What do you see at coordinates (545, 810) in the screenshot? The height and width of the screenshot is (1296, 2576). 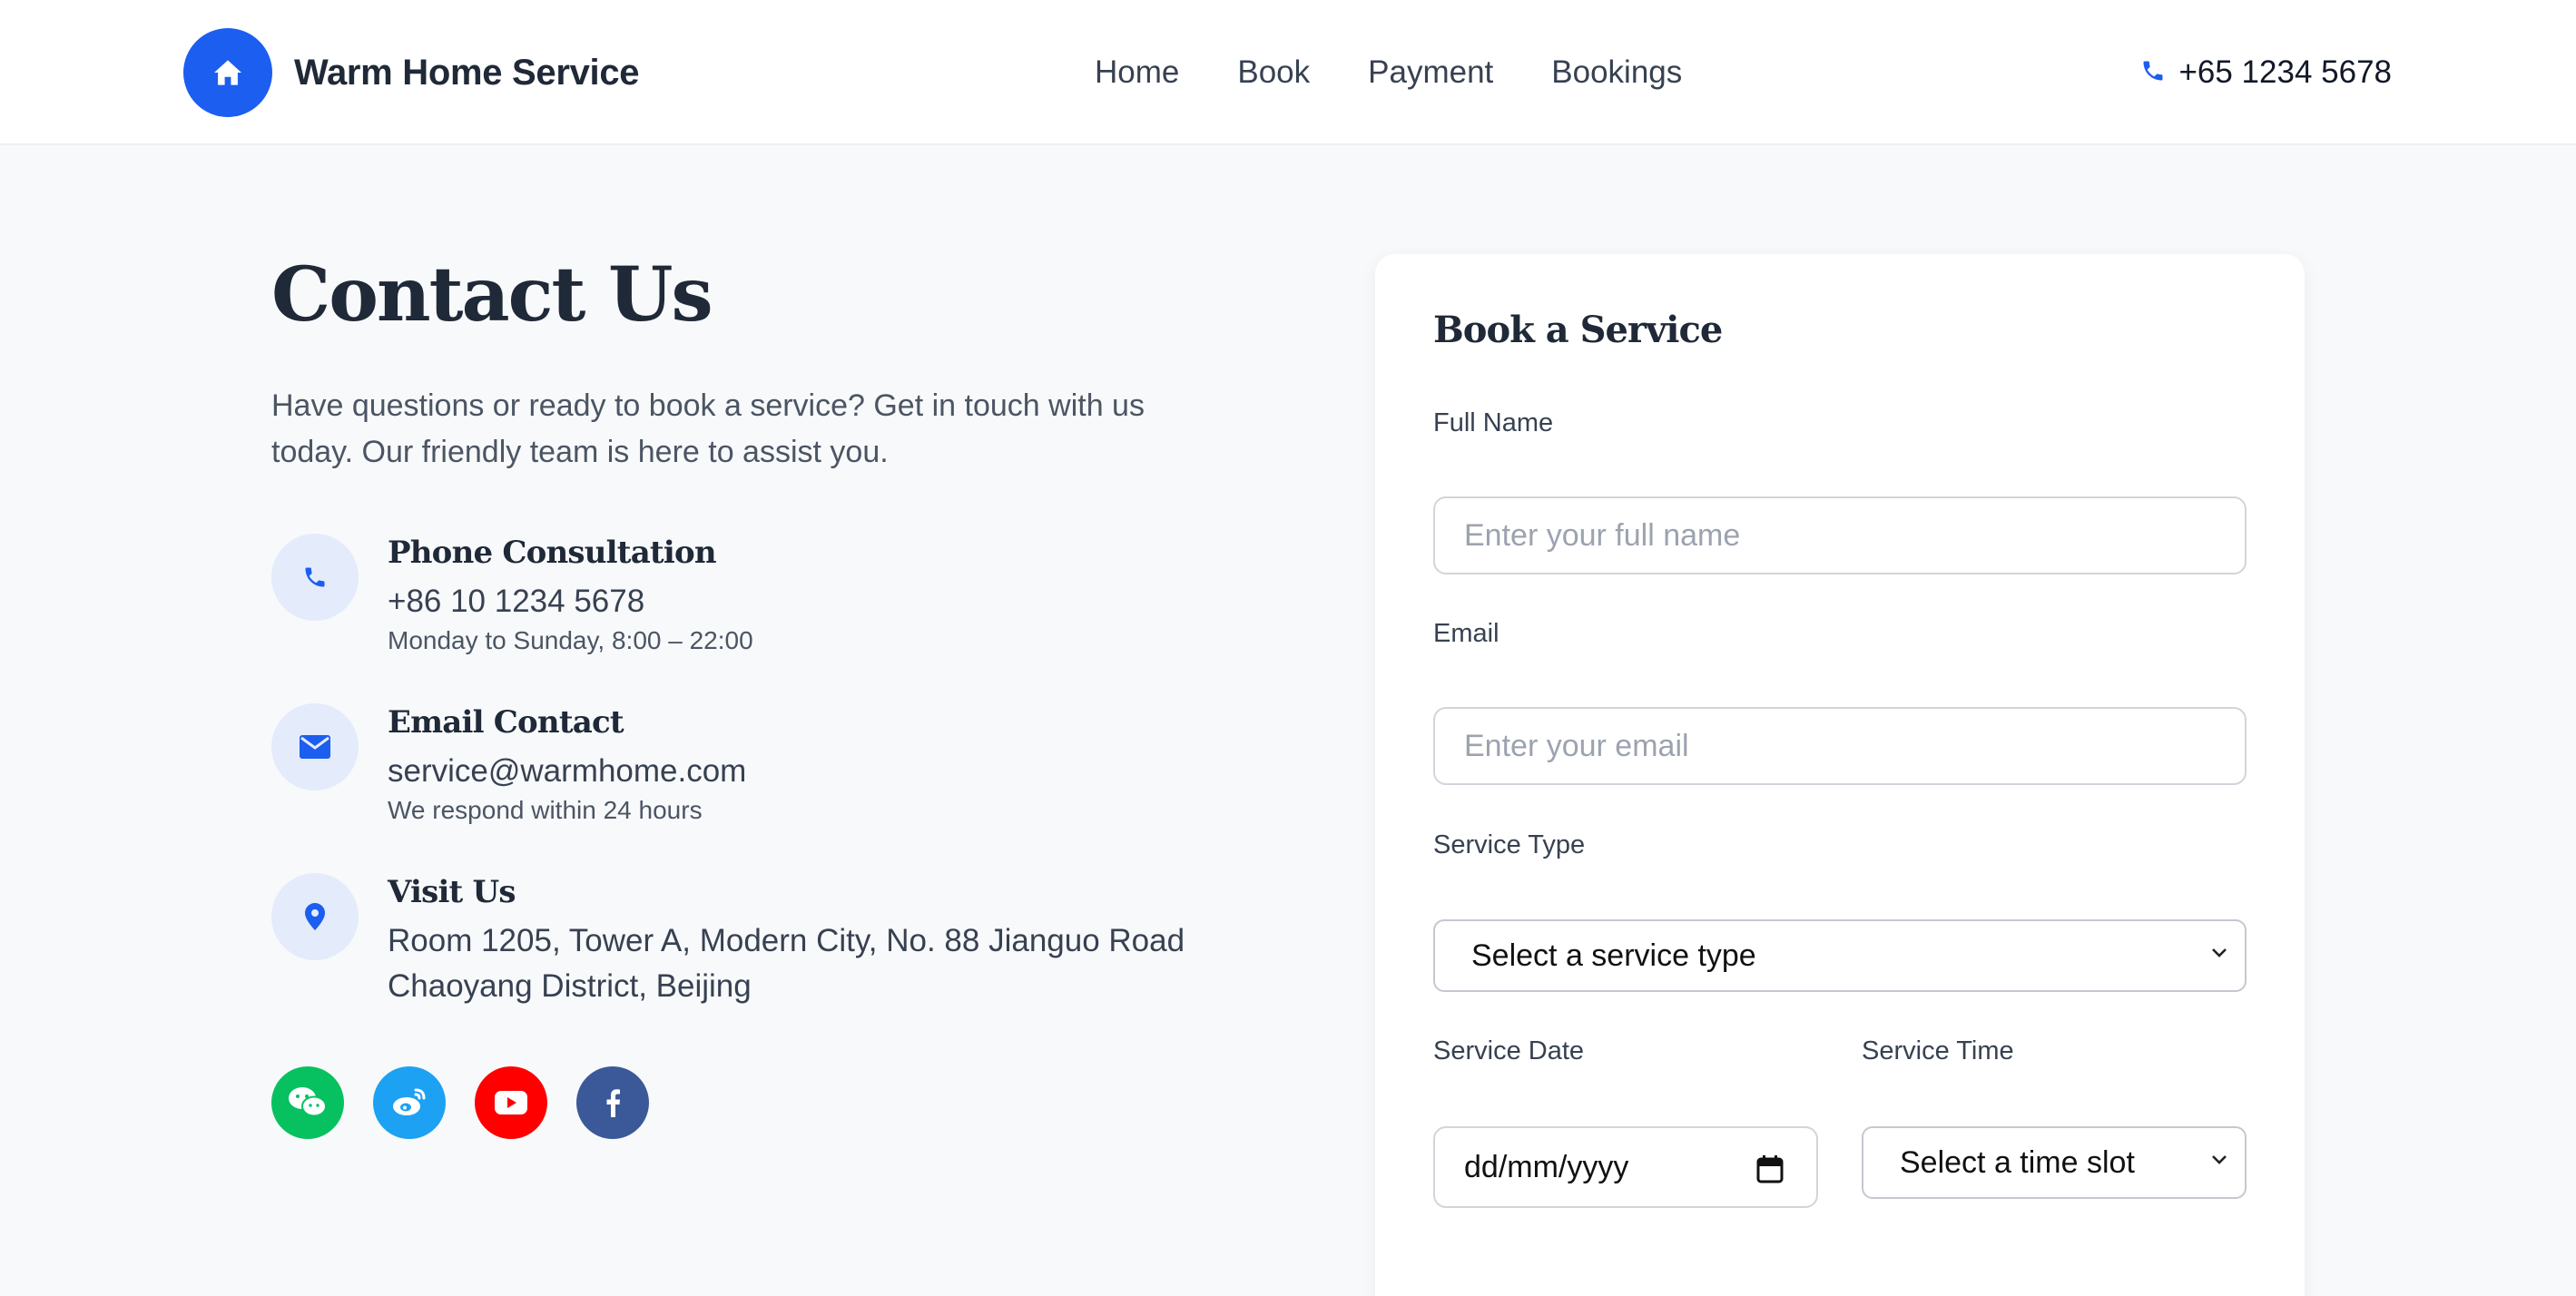 I see `contact-email-response: We respond within 24 hours` at bounding box center [545, 810].